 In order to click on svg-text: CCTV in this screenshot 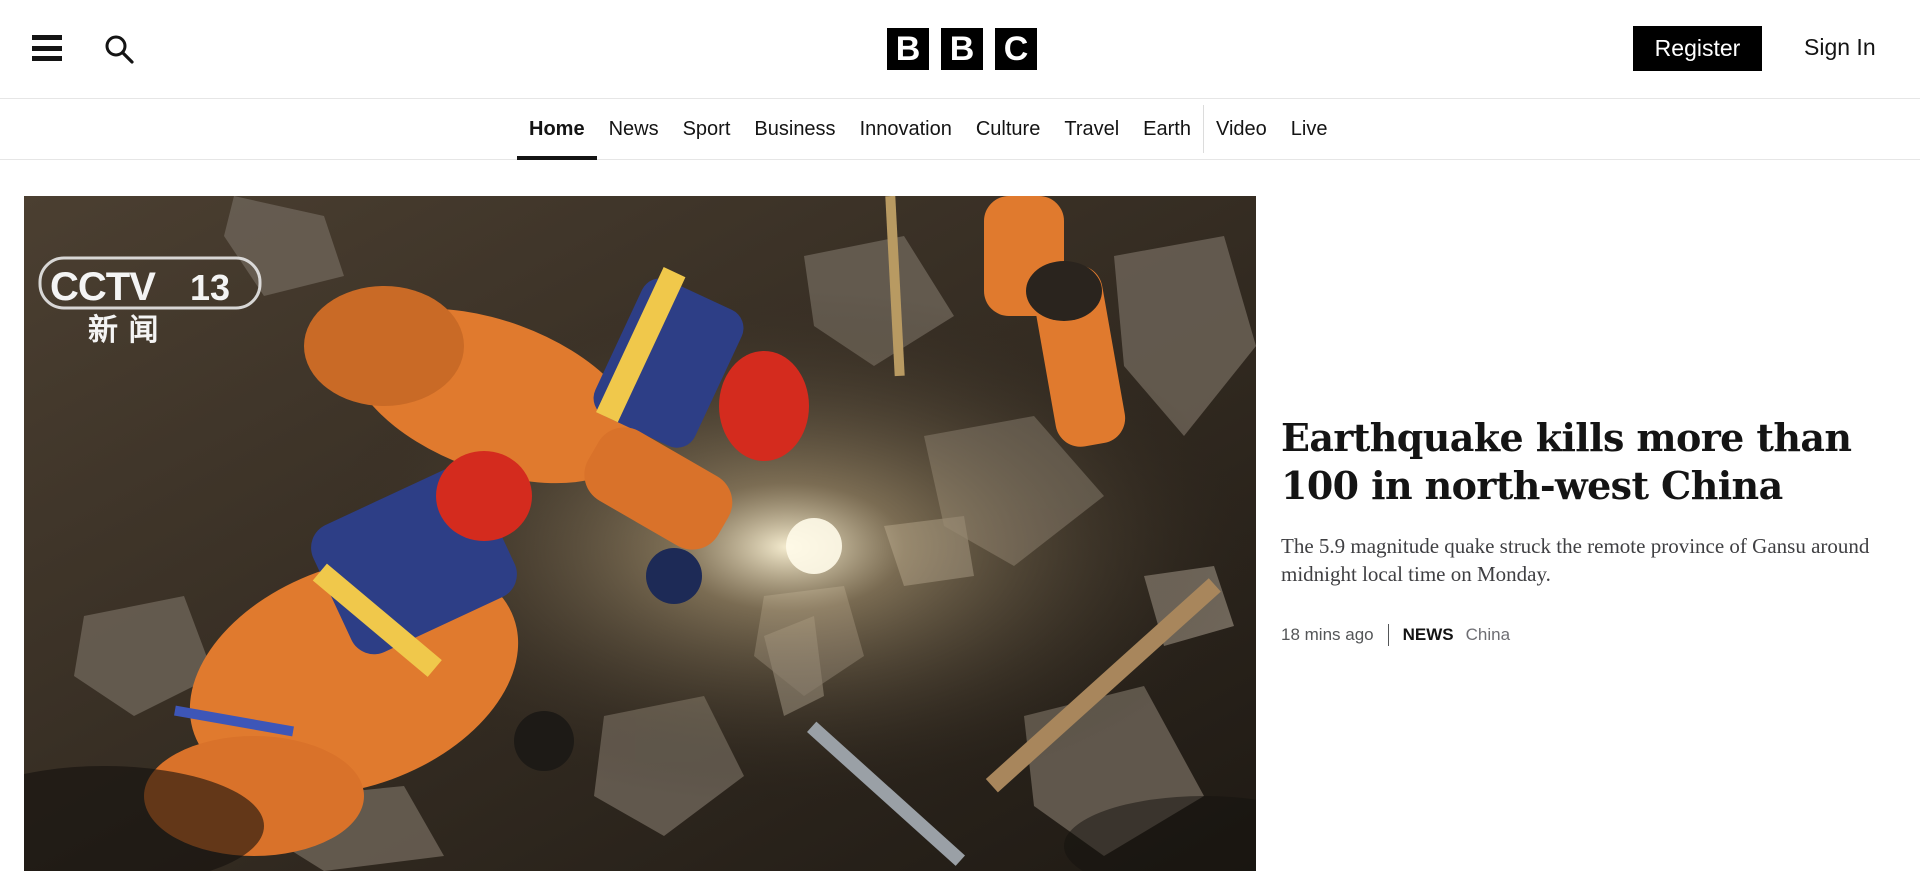, I will do `click(103, 287)`.